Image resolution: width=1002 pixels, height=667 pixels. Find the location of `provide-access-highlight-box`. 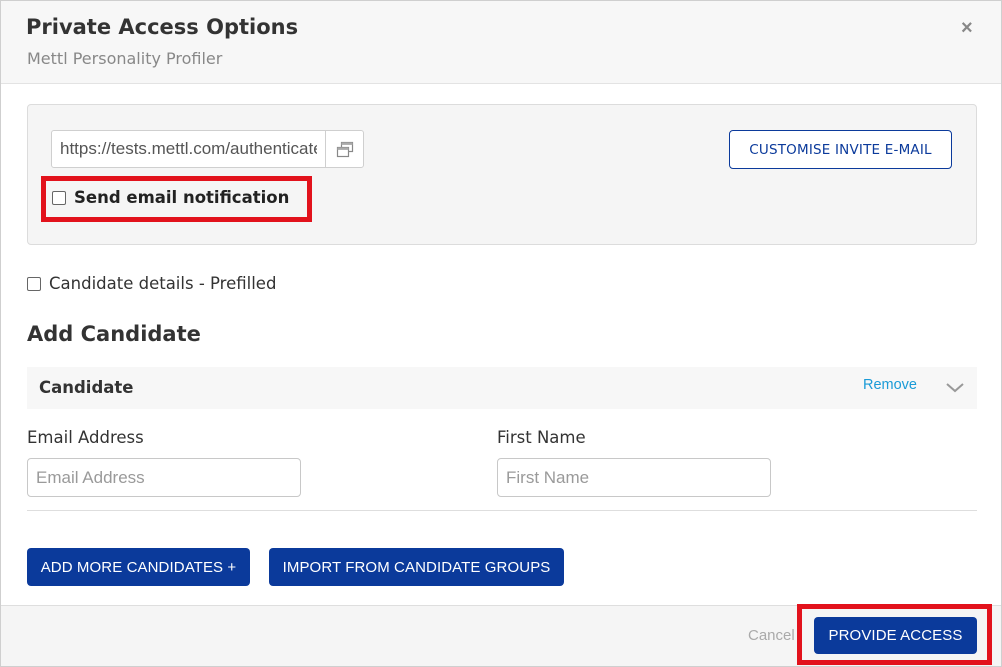

provide-access-highlight-box is located at coordinates (894, 634).